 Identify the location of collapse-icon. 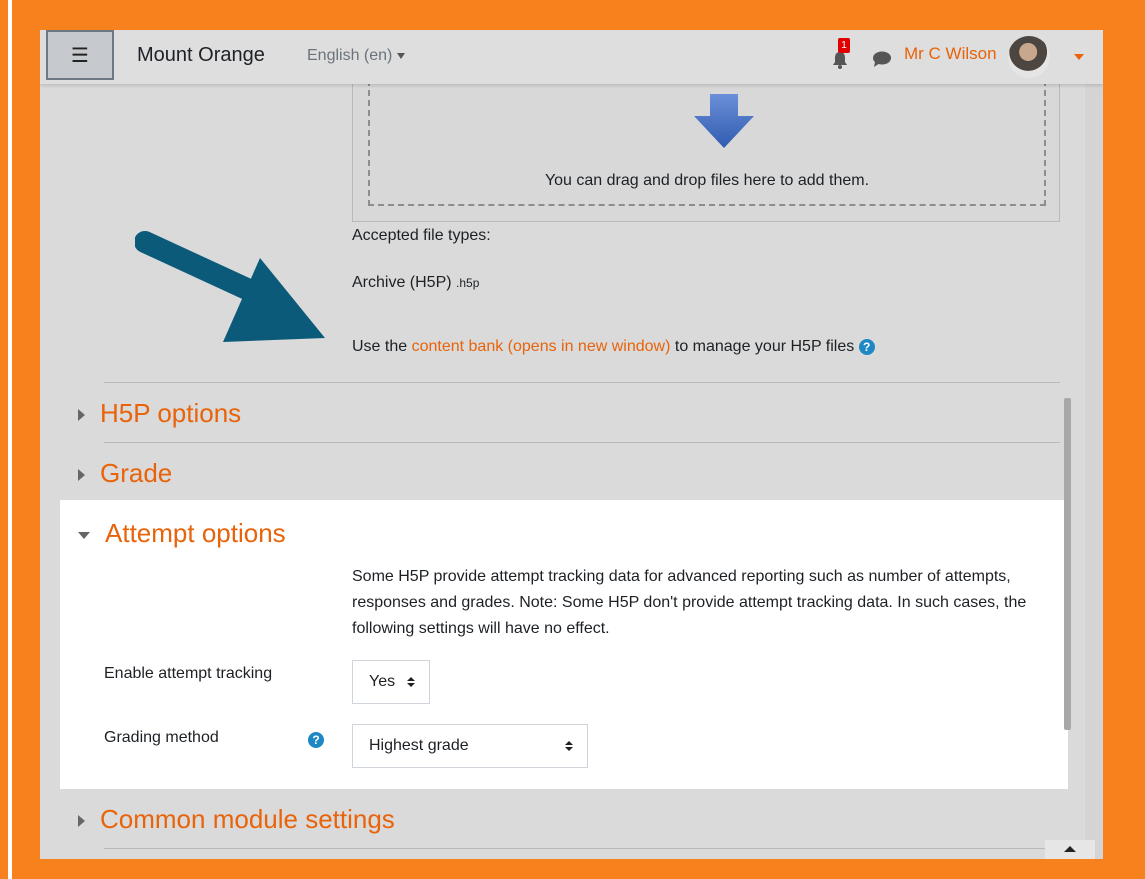
(84, 535).